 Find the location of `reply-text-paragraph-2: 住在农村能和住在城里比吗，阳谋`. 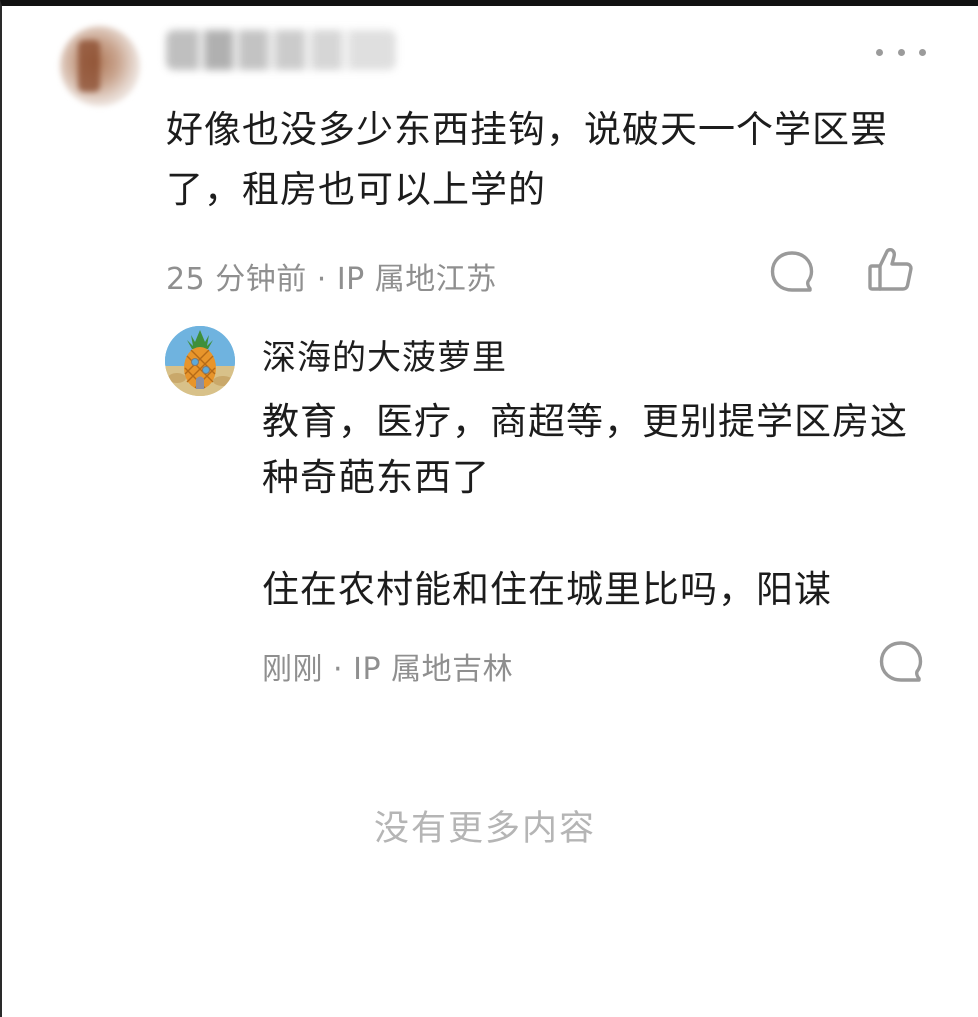

reply-text-paragraph-2: 住在农村能和住在城里比吗，阳谋 is located at coordinates (547, 589).